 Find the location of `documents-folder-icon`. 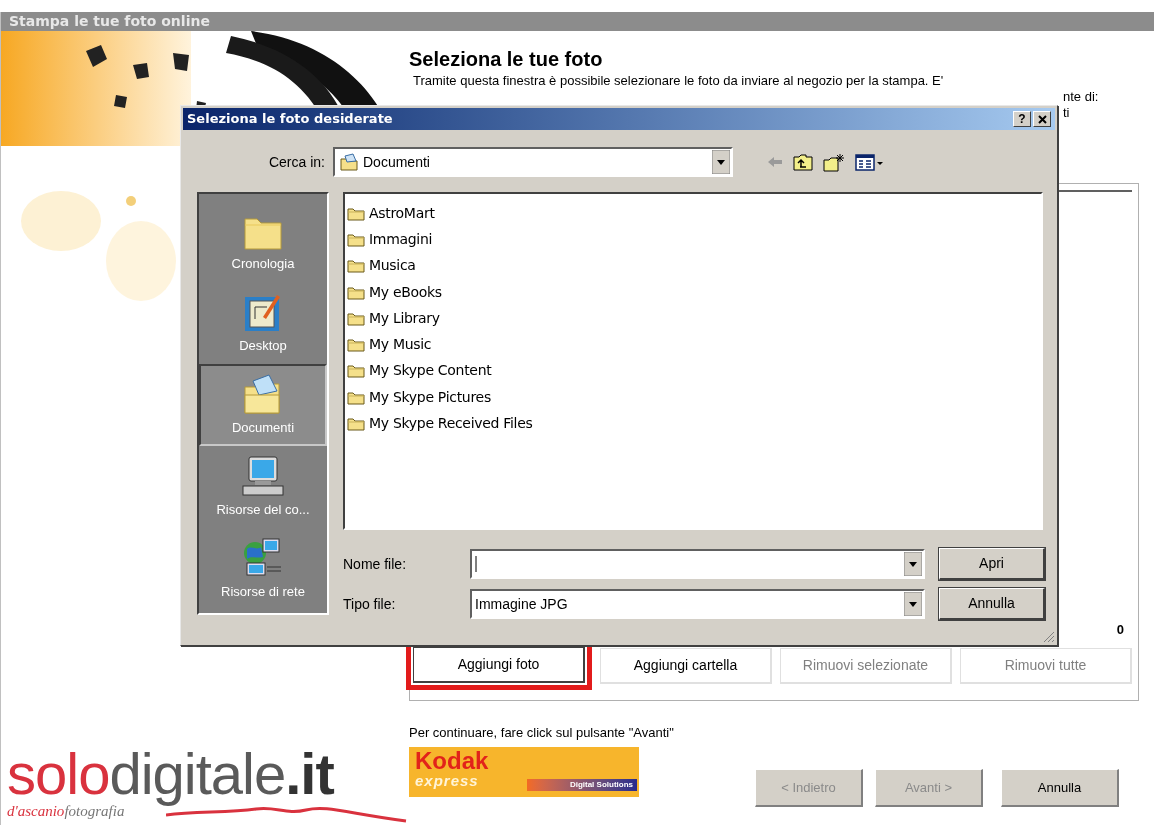

documents-folder-icon is located at coordinates (349, 162).